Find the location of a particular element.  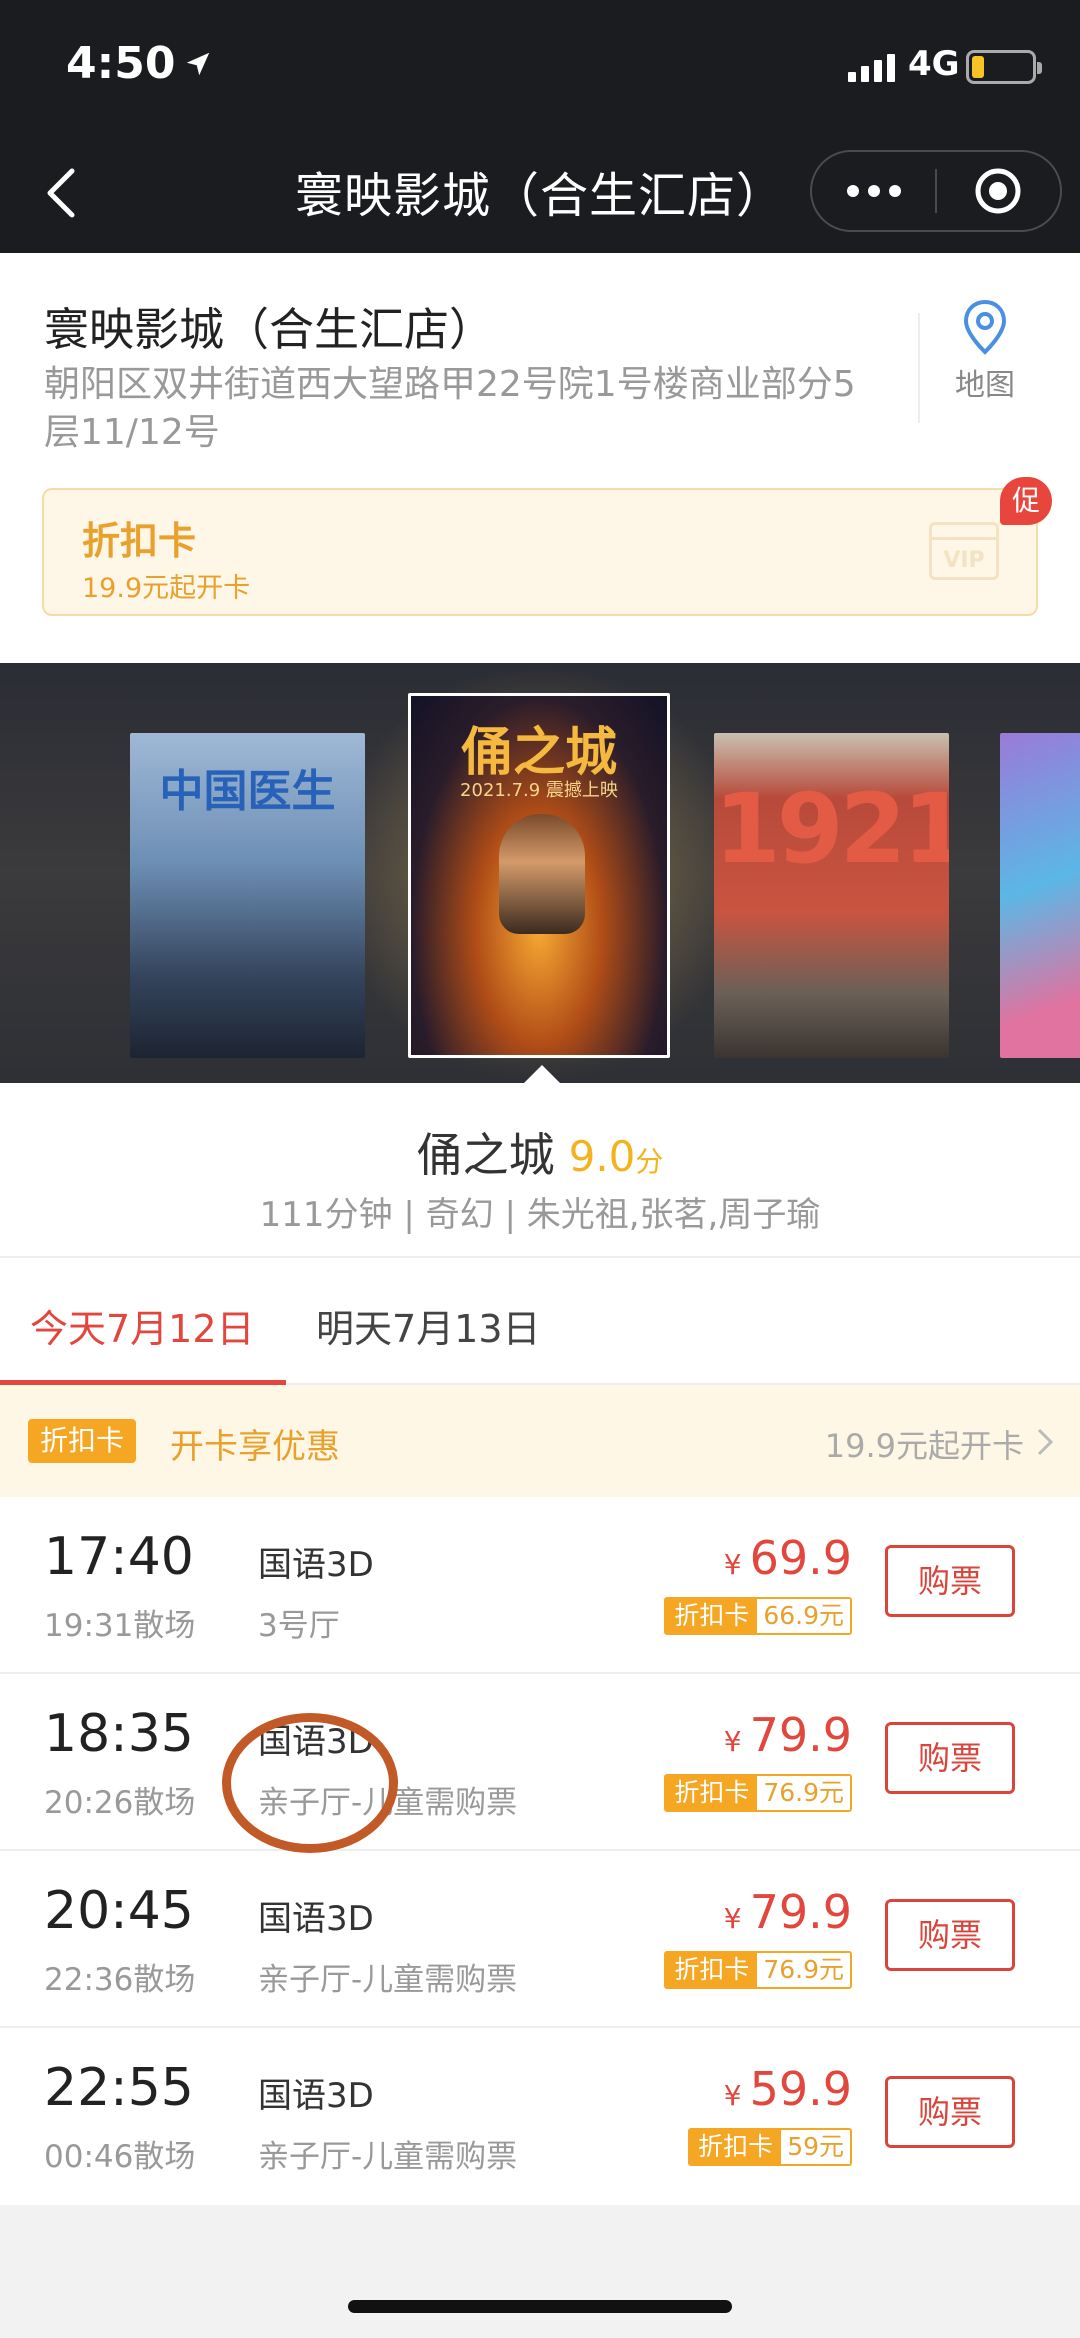

movie-info: 俑之城 9.0分 111分钟 | 奇幻 | 朱光祖,张茗,周子瑜 is located at coordinates (540, 1170).